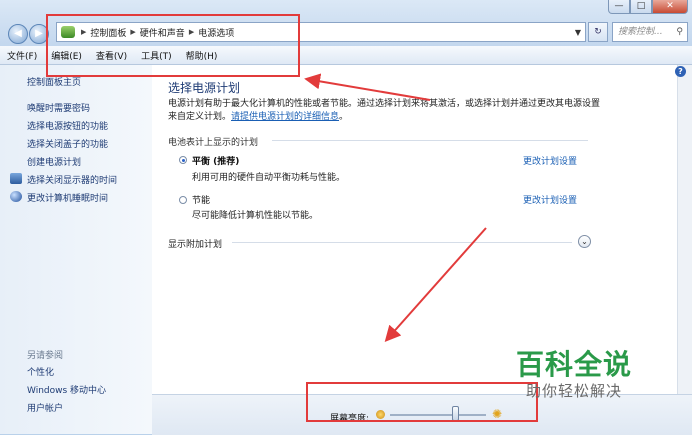 The width and height of the screenshot is (692, 435). I want to click on watermark-subtitle: 助你轻松解决, so click(574, 391).